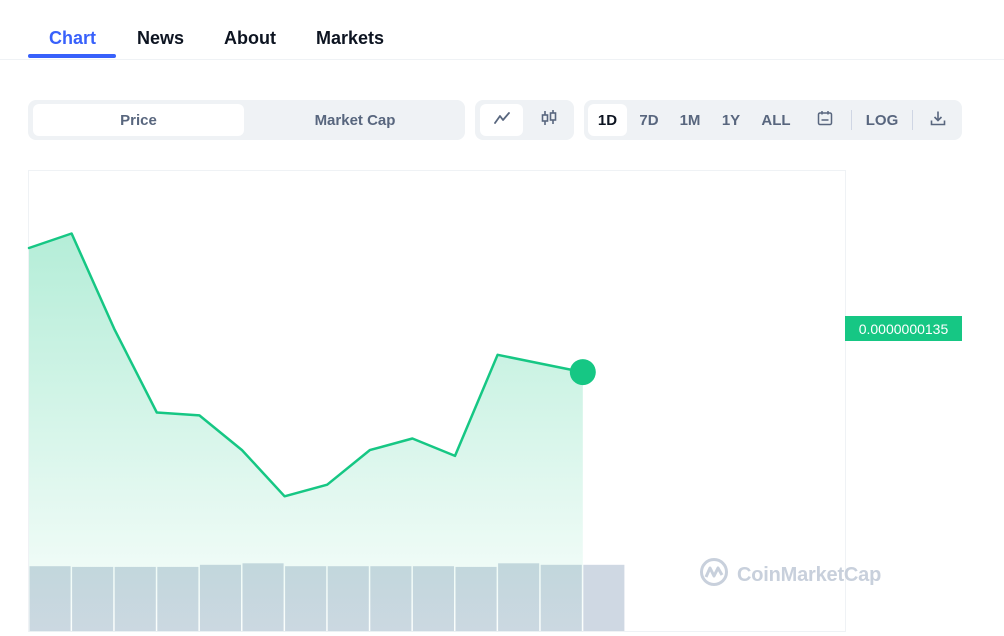  What do you see at coordinates (582, 372) in the screenshot?
I see `current-price-dot` at bounding box center [582, 372].